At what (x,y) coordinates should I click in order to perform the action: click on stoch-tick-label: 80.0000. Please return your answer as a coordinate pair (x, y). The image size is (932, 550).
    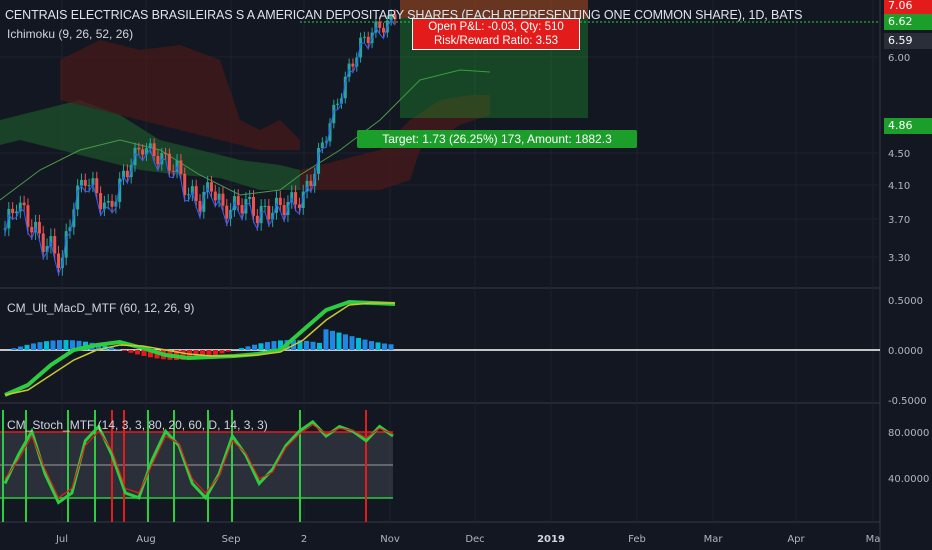
    Looking at the image, I should click on (908, 433).